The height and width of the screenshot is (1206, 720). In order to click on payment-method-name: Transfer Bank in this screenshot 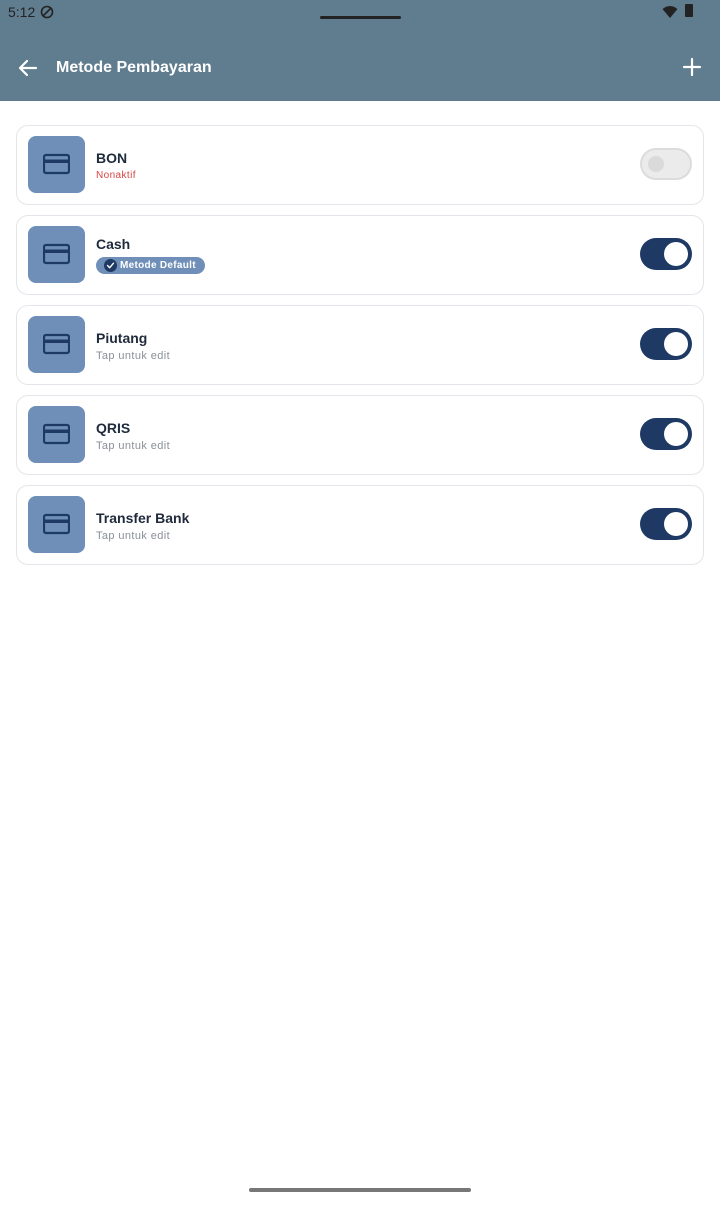, I will do `click(143, 518)`.